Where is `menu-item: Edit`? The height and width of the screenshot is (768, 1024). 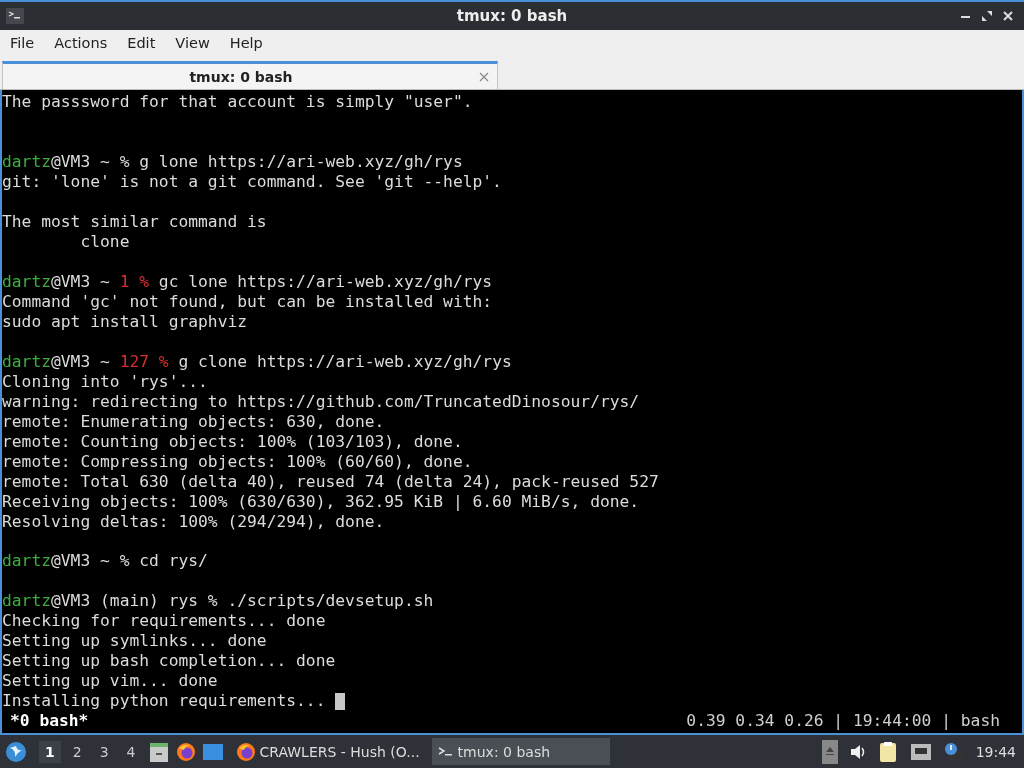 menu-item: Edit is located at coordinates (141, 42).